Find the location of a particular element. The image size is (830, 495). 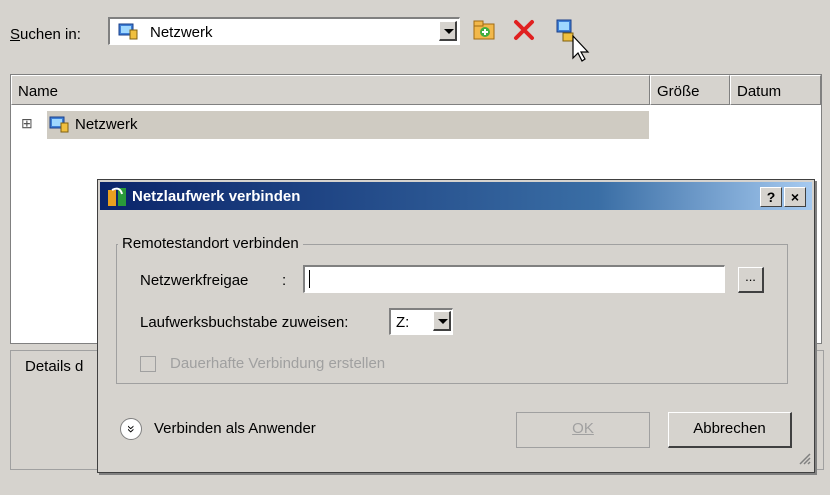

drive-letter-dropdown-button is located at coordinates (442, 321).